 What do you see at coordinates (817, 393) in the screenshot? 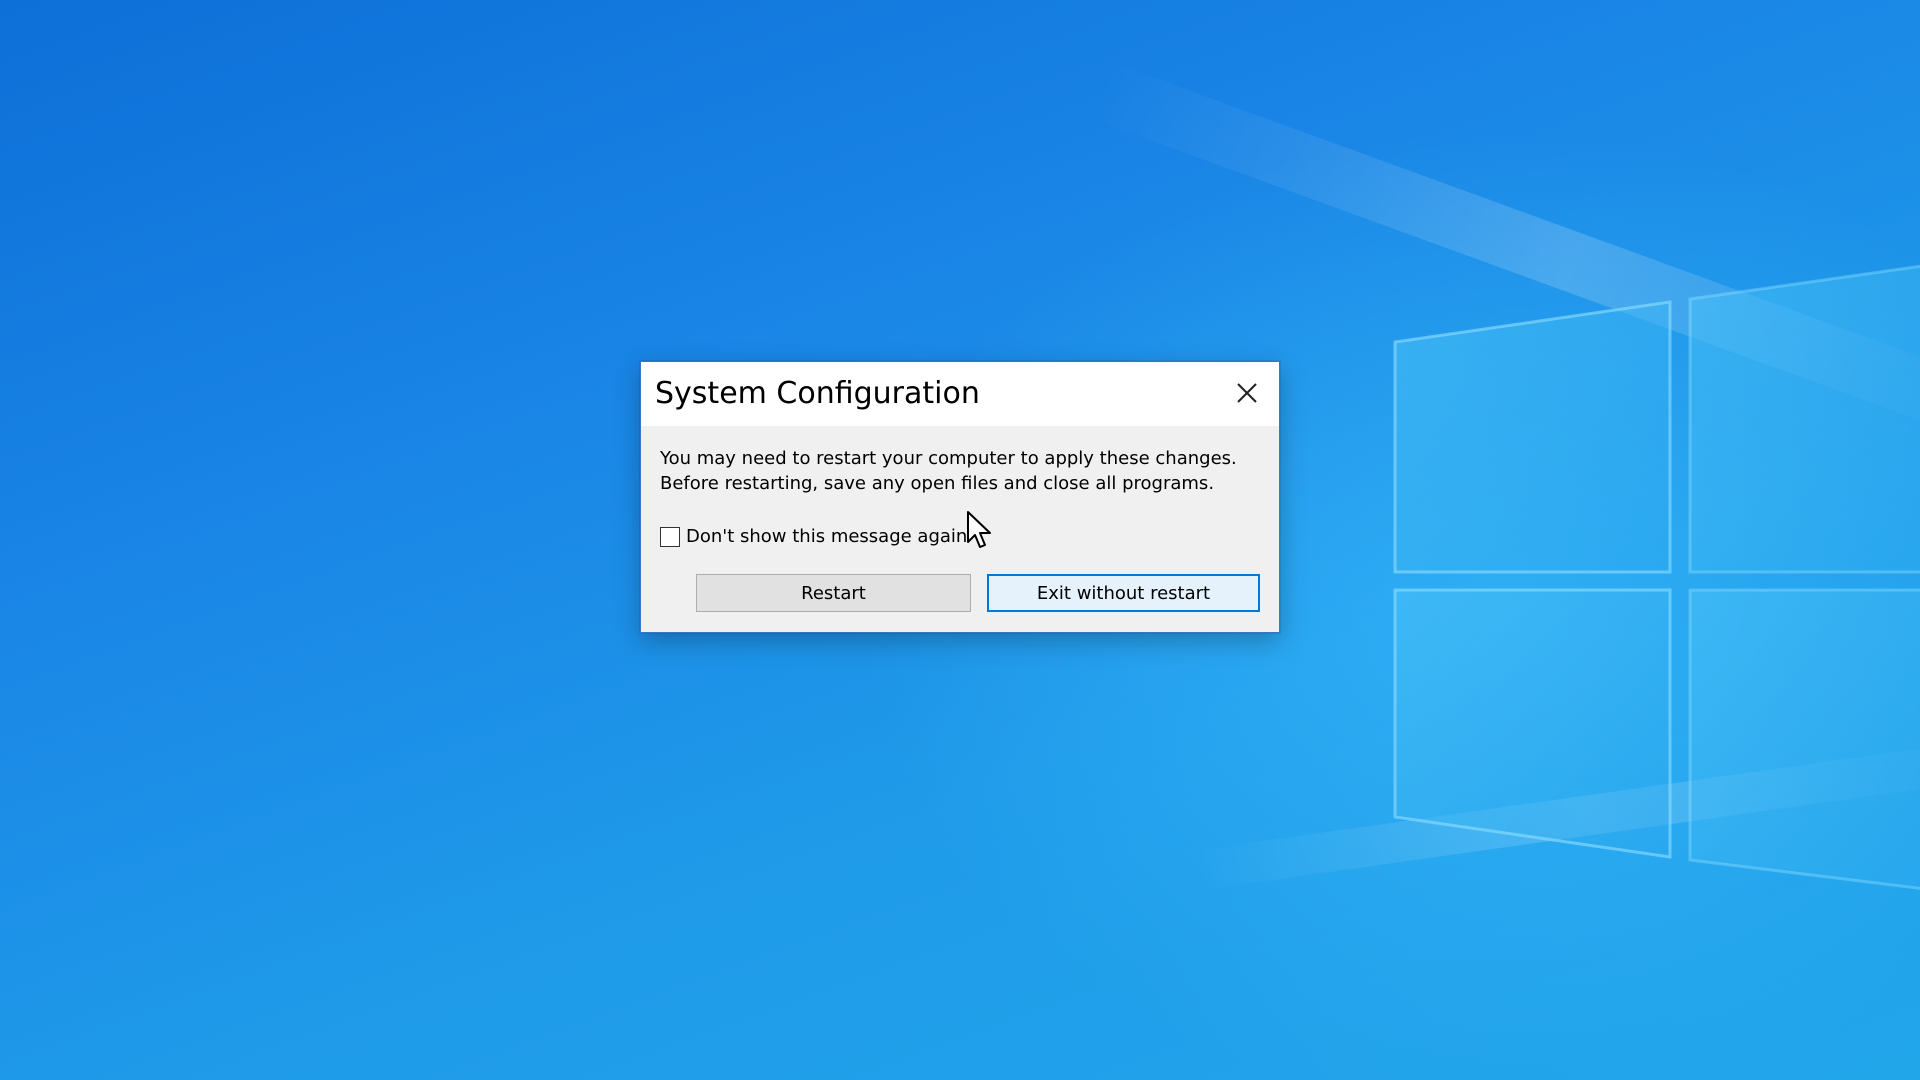
I see `dialog-title: System Configuration` at bounding box center [817, 393].